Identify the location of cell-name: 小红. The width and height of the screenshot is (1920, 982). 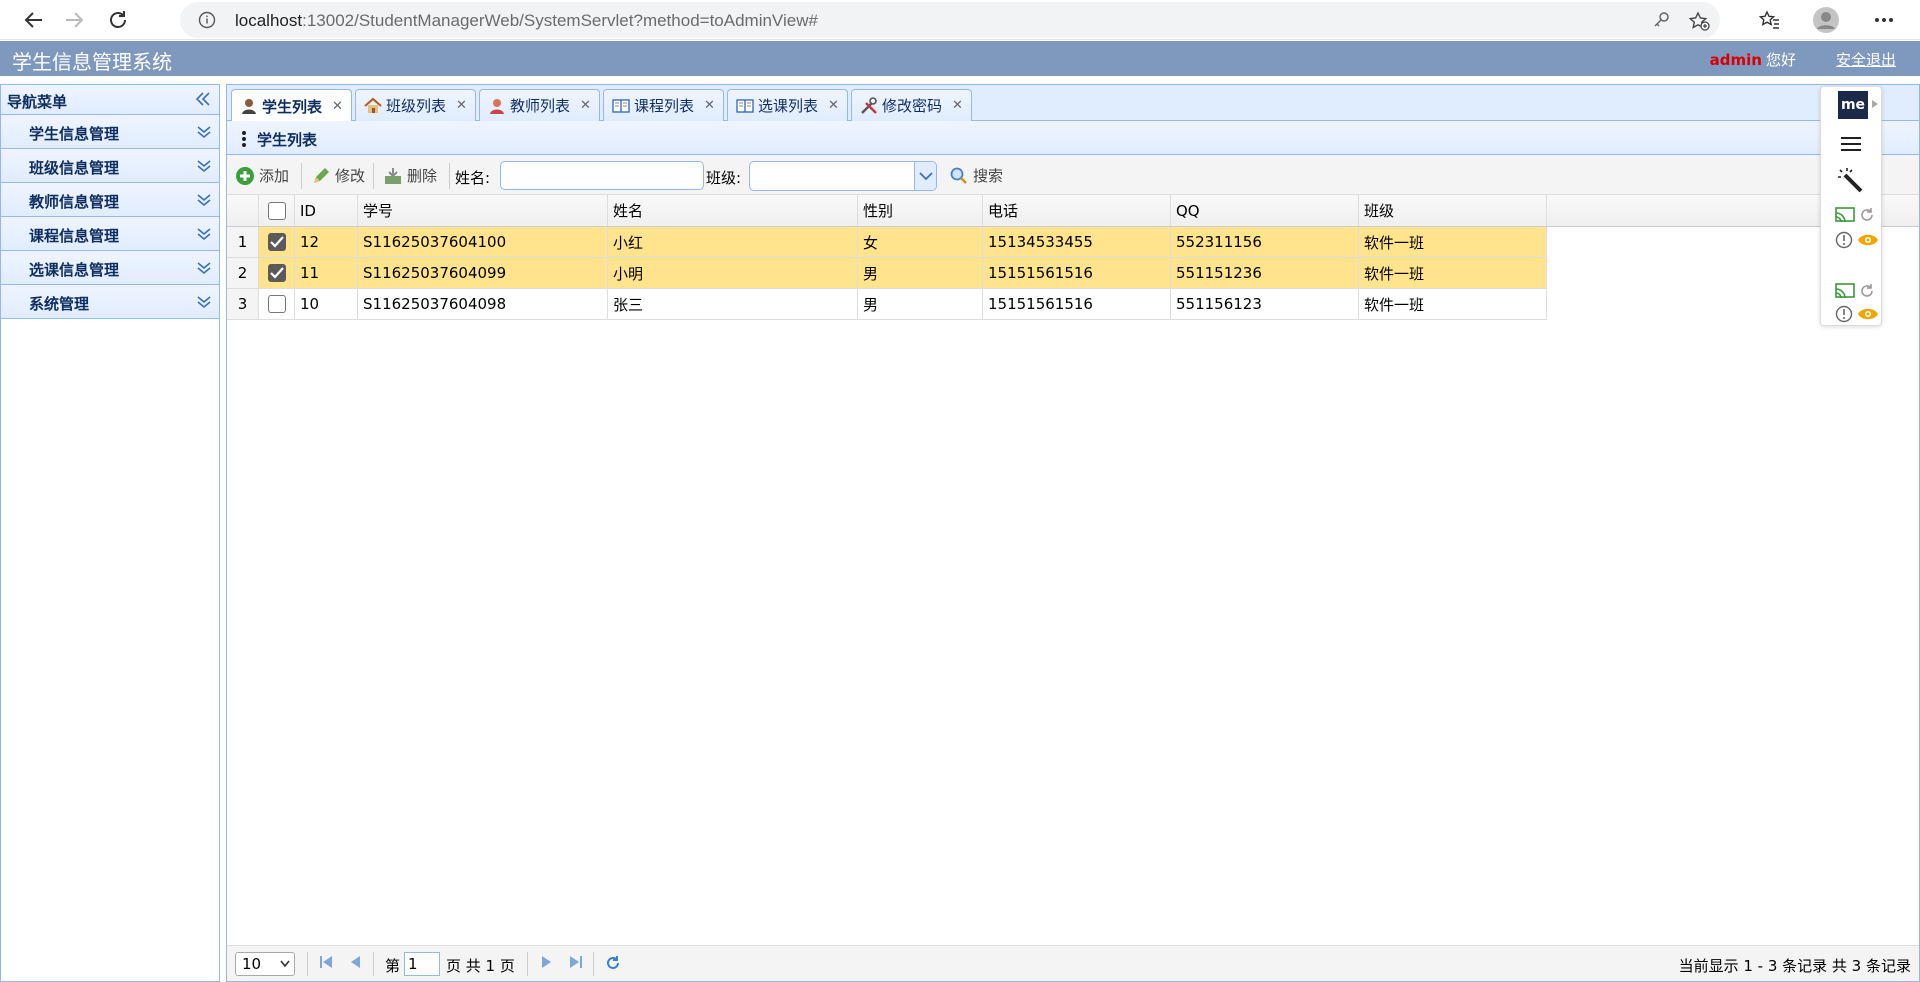
(733, 242).